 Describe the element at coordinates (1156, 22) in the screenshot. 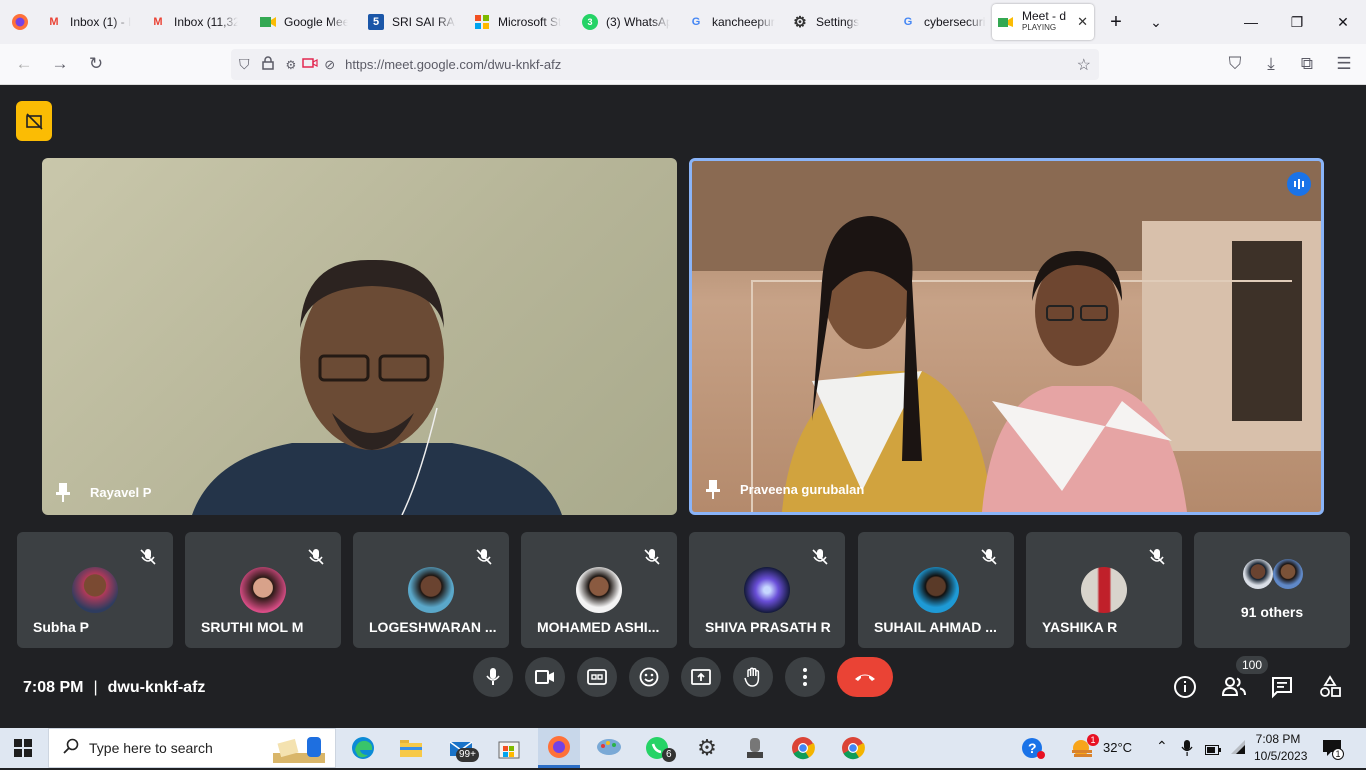

I see `chevron-down-icon: ⌄` at that location.